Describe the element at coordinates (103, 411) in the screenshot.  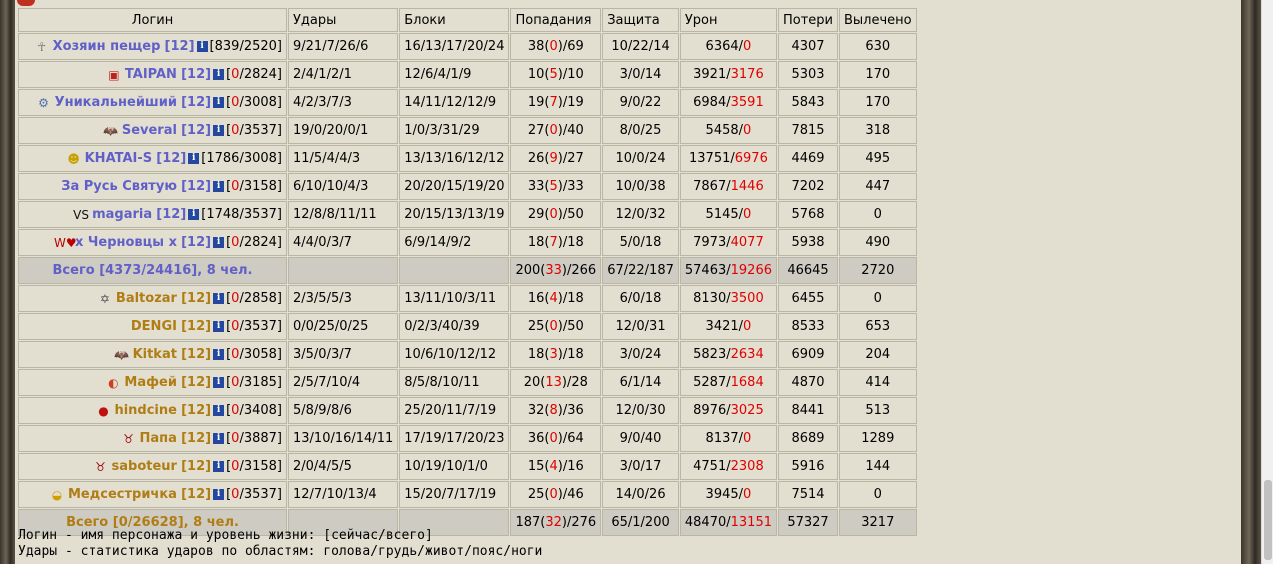
I see `red-skull-icon: ●` at that location.